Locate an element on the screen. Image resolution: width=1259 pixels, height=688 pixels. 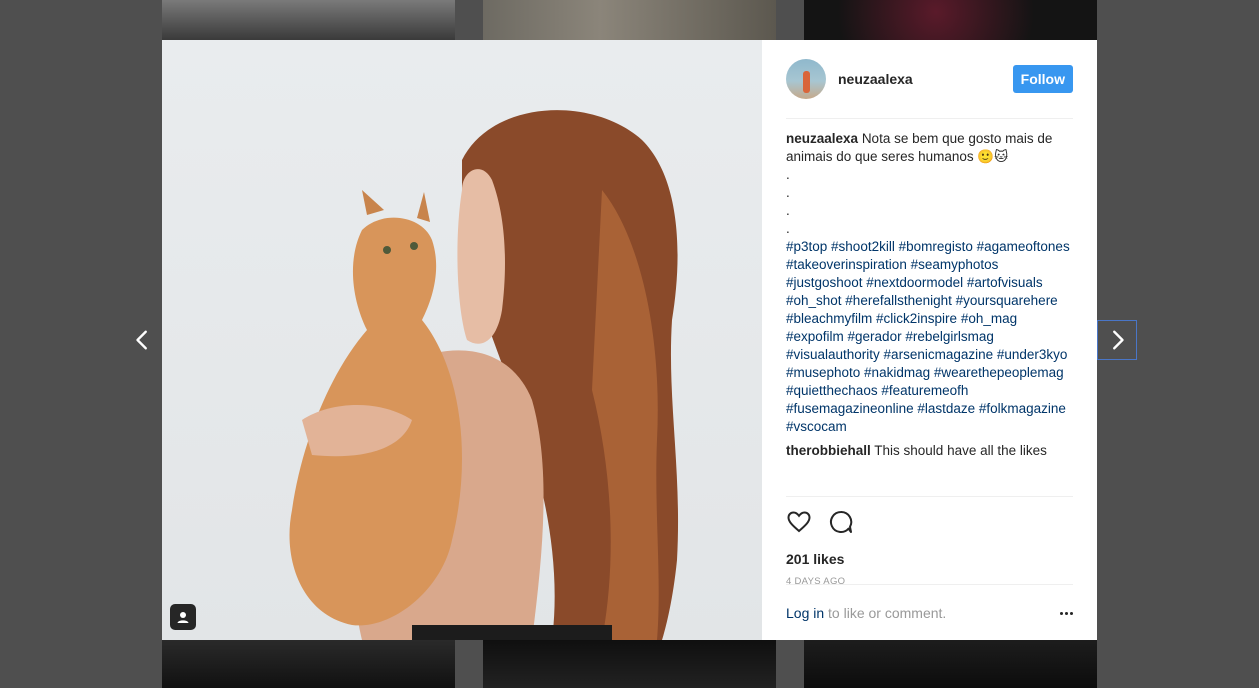
like-button is located at coordinates (799, 522).